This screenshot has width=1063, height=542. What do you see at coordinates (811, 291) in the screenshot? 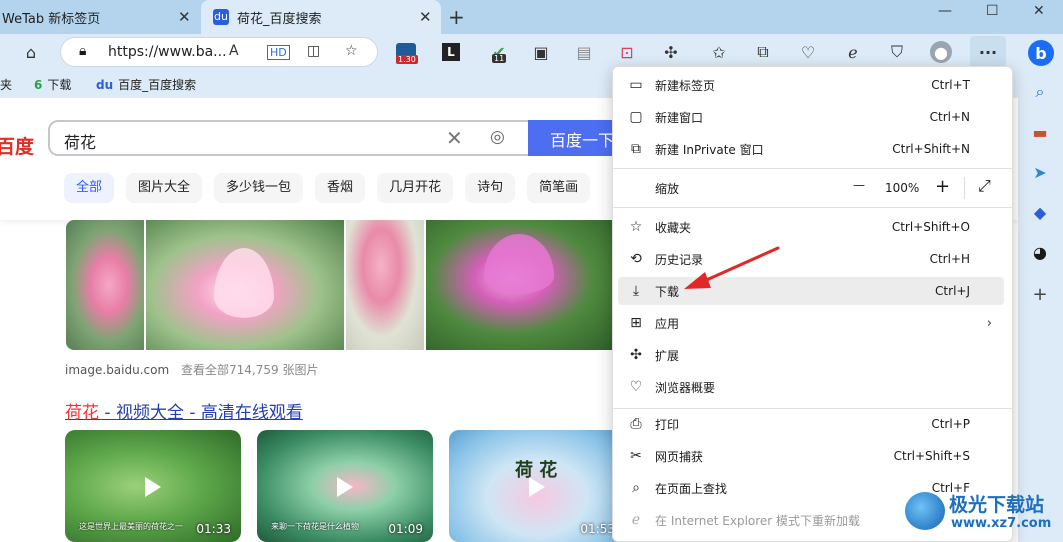
I see `menu-downloads: ⤓ 下载 Ctrl+J` at bounding box center [811, 291].